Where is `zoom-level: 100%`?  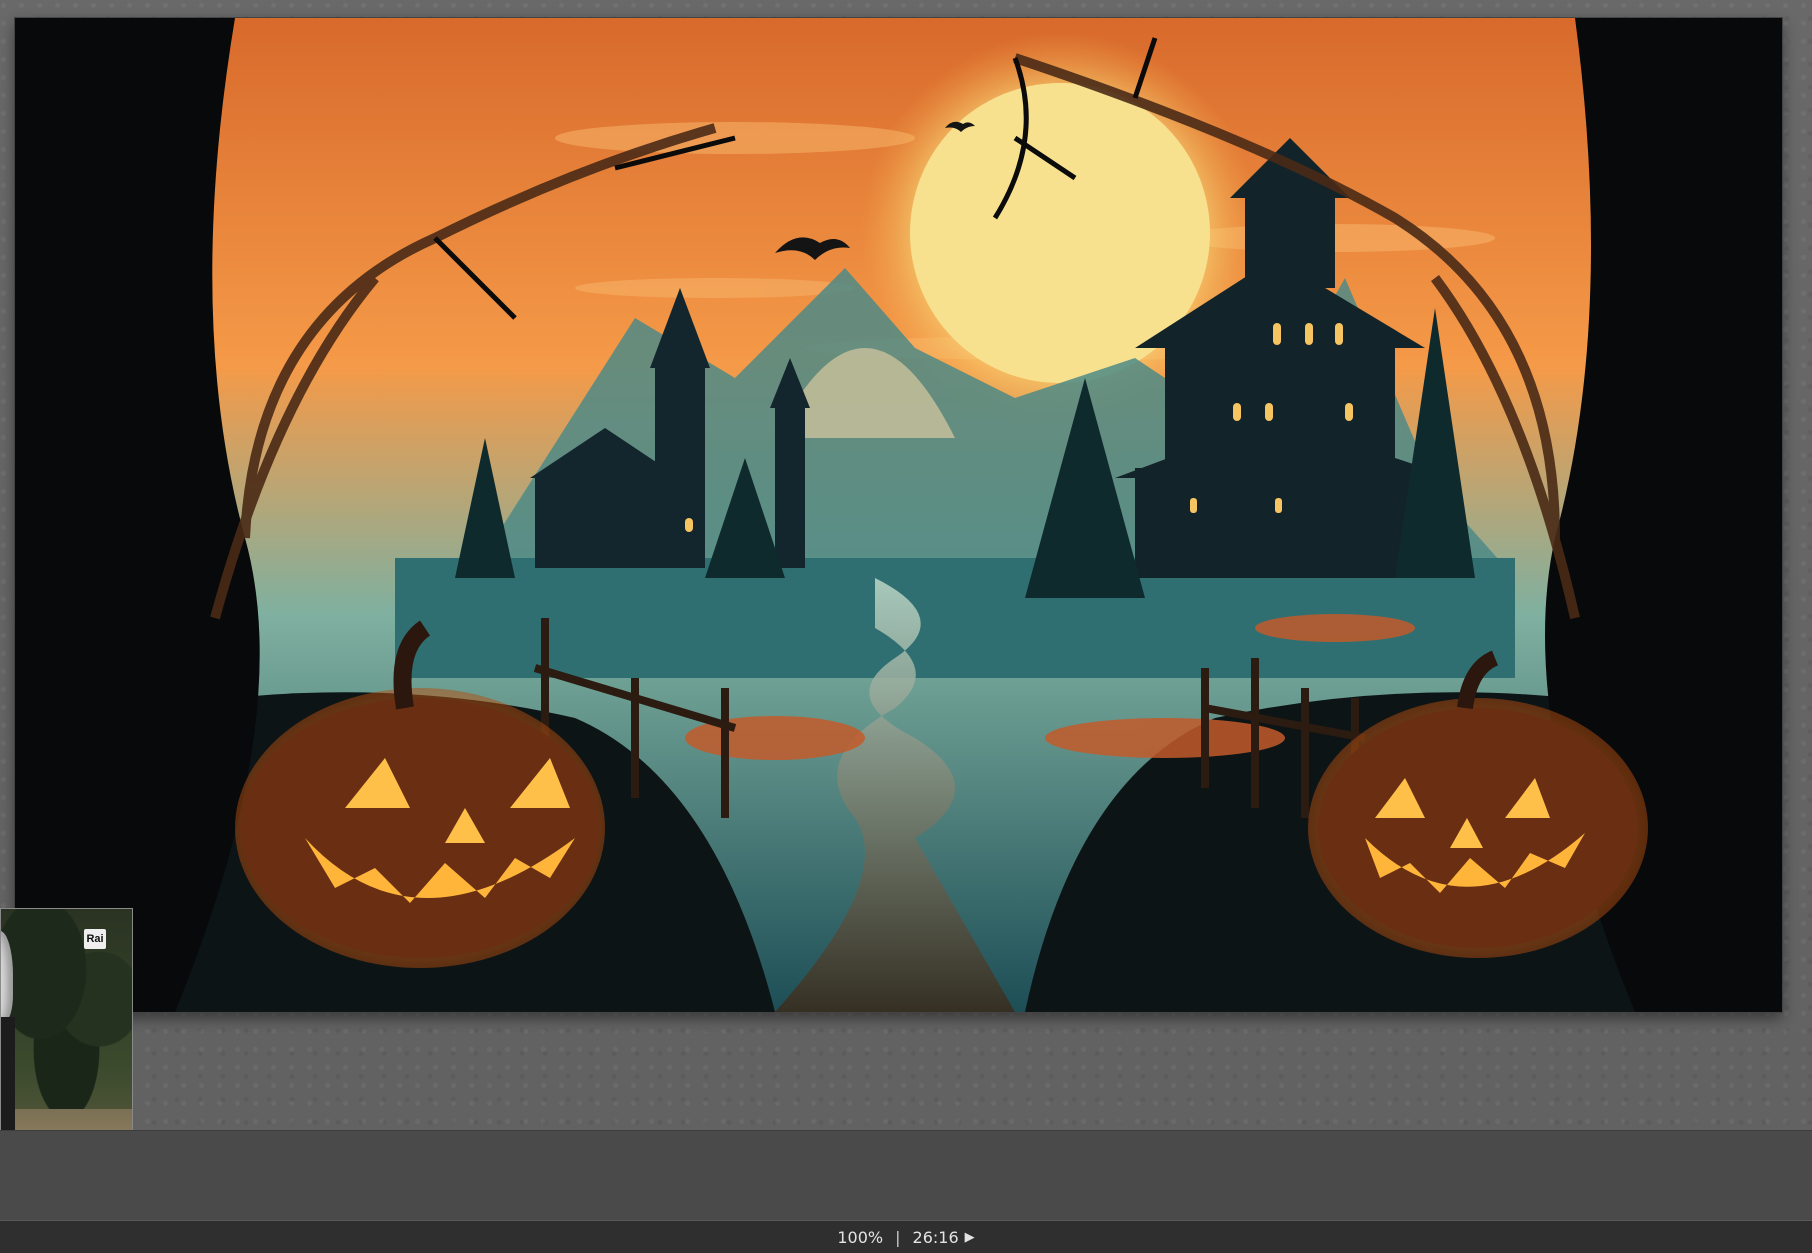
zoom-level: 100% is located at coordinates (860, 1237).